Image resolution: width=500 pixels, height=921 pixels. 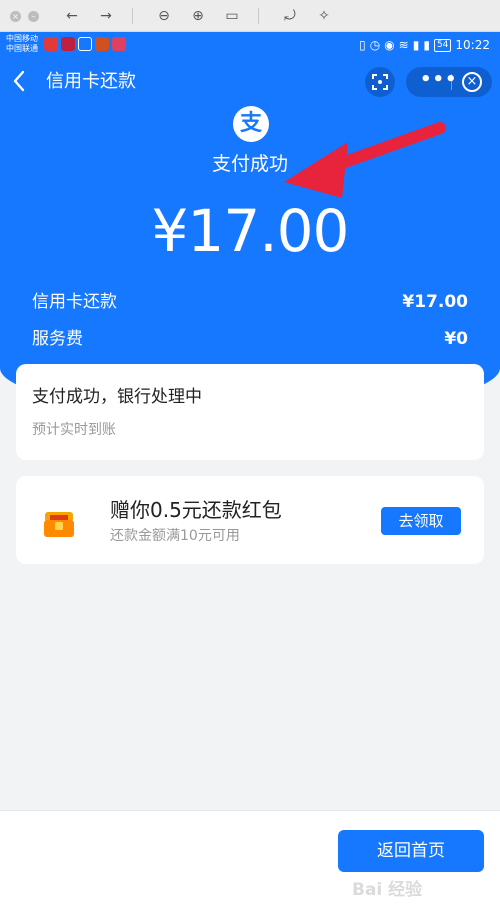 I want to click on carrier-name-1: 中国移动, so click(x=22, y=38).